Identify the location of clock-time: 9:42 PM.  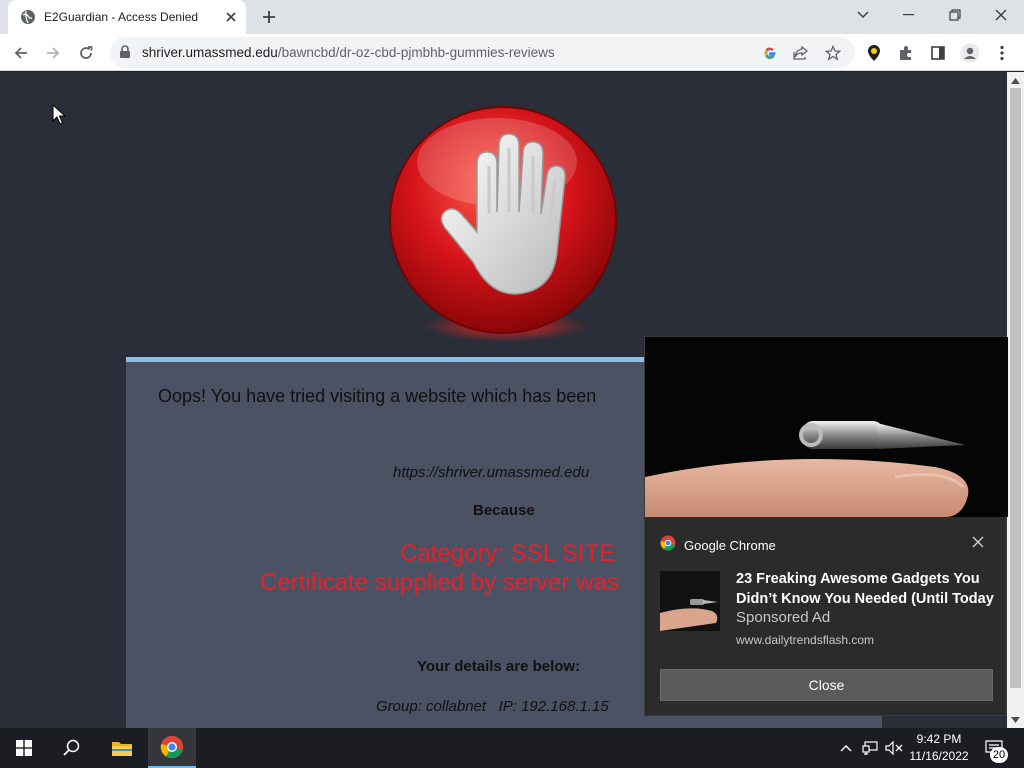
(939, 739).